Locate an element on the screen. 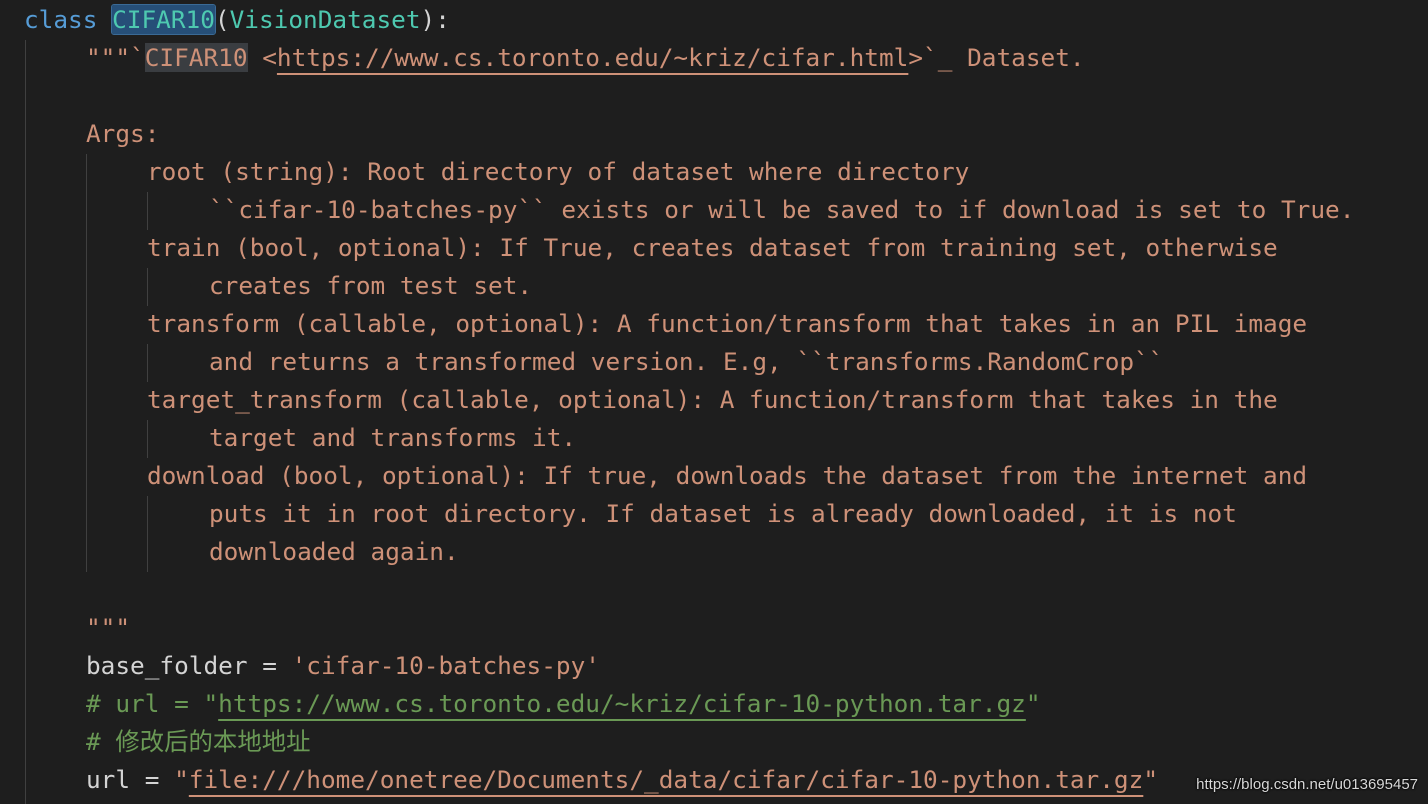  url-quote-open: " is located at coordinates (181, 779).